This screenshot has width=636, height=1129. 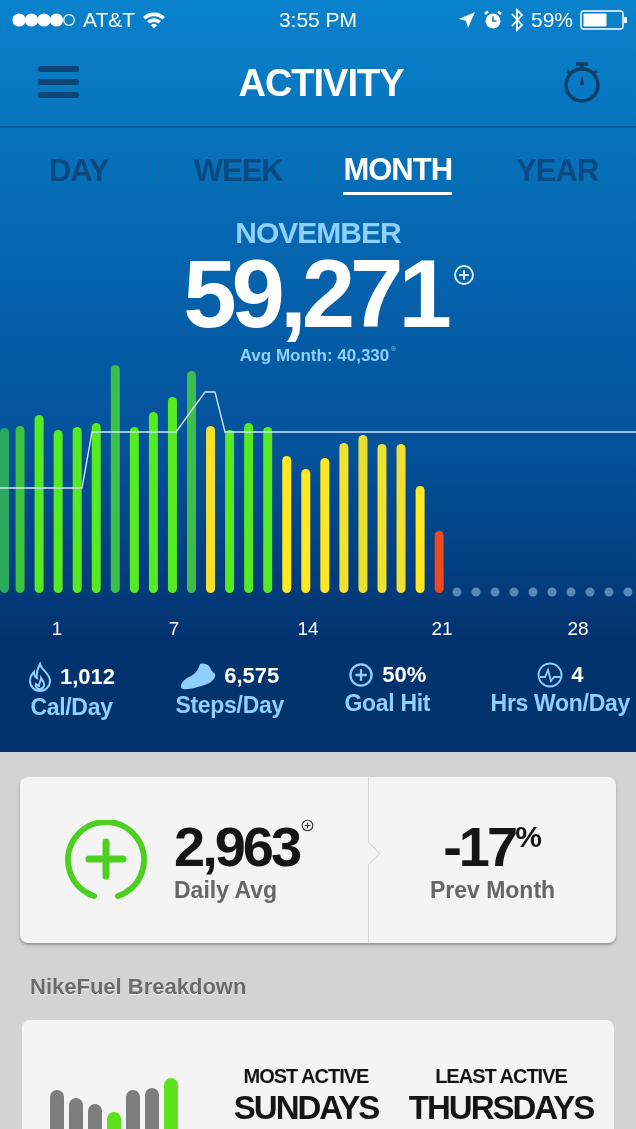 I want to click on battery-percent: 59%, so click(x=551, y=20).